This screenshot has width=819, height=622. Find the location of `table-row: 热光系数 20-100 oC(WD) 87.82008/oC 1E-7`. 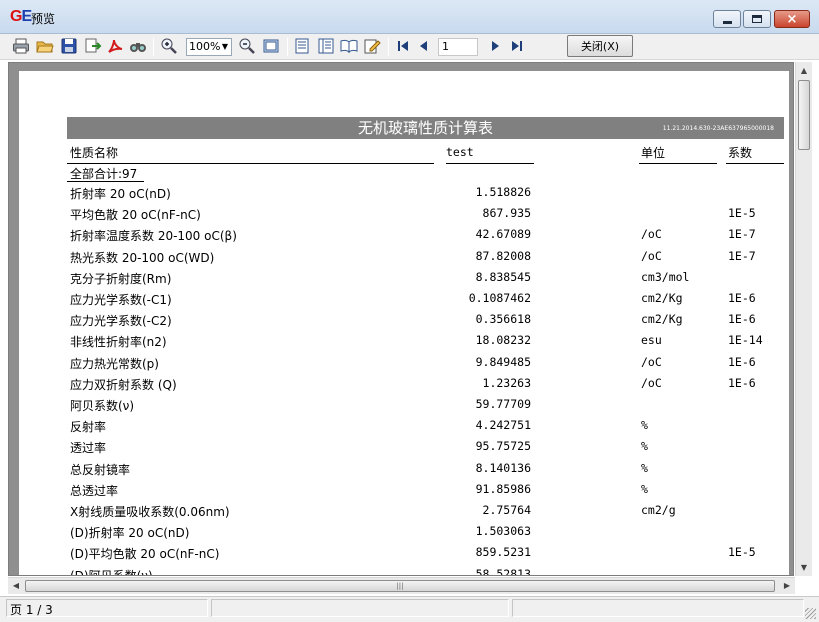

table-row: 热光系数 20-100 oC(WD) 87.82008/oC 1E-7 is located at coordinates (404, 257).